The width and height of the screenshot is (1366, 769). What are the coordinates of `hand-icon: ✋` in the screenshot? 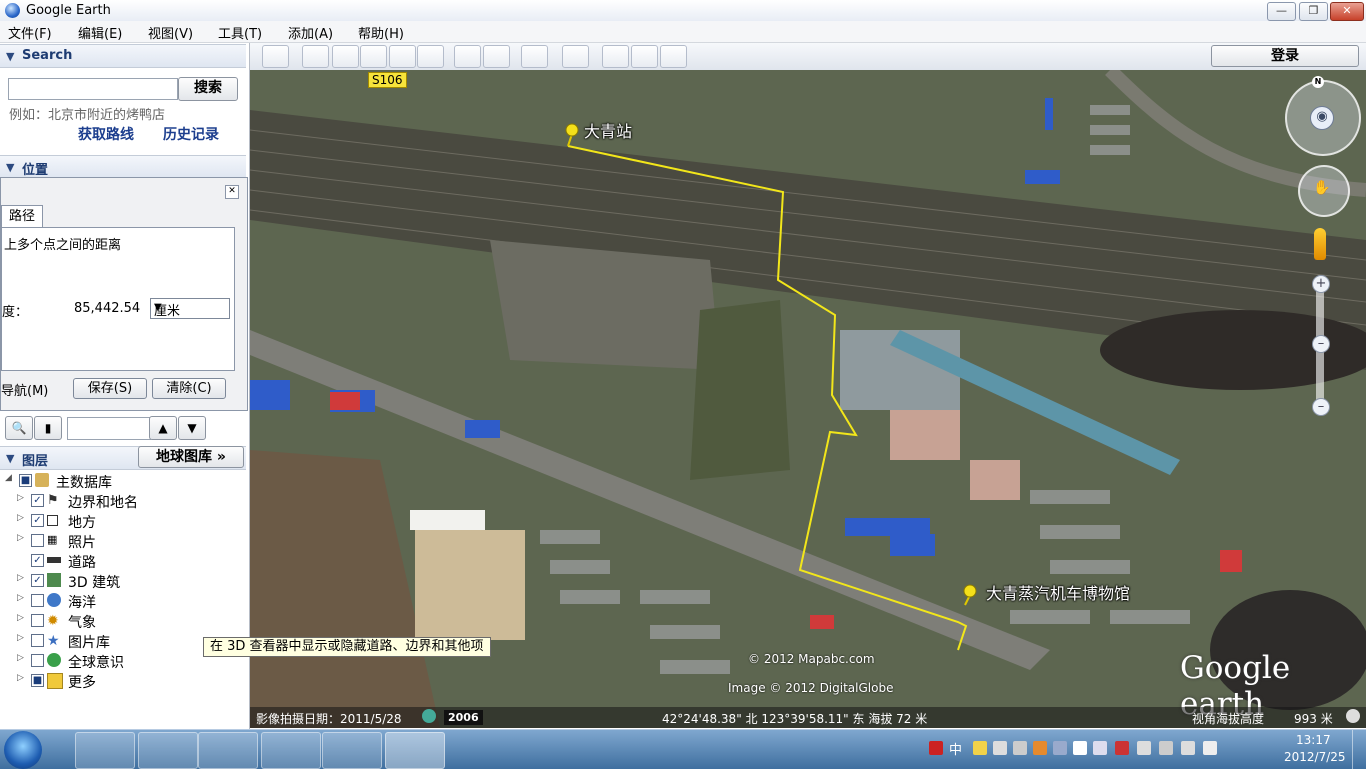 It's located at (1322, 190).